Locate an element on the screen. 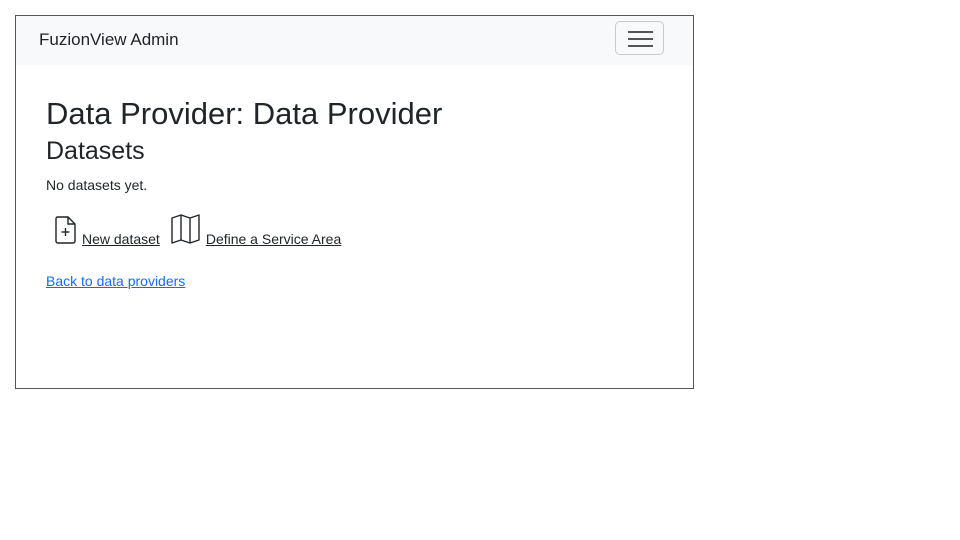  navbar: FuzionView Admin is located at coordinates (354, 40).